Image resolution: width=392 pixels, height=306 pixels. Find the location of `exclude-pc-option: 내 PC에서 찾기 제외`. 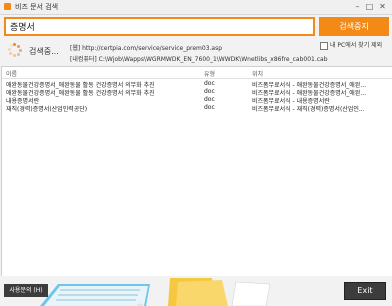

exclude-pc-option: 내 PC에서 찾기 제외 is located at coordinates (351, 45).